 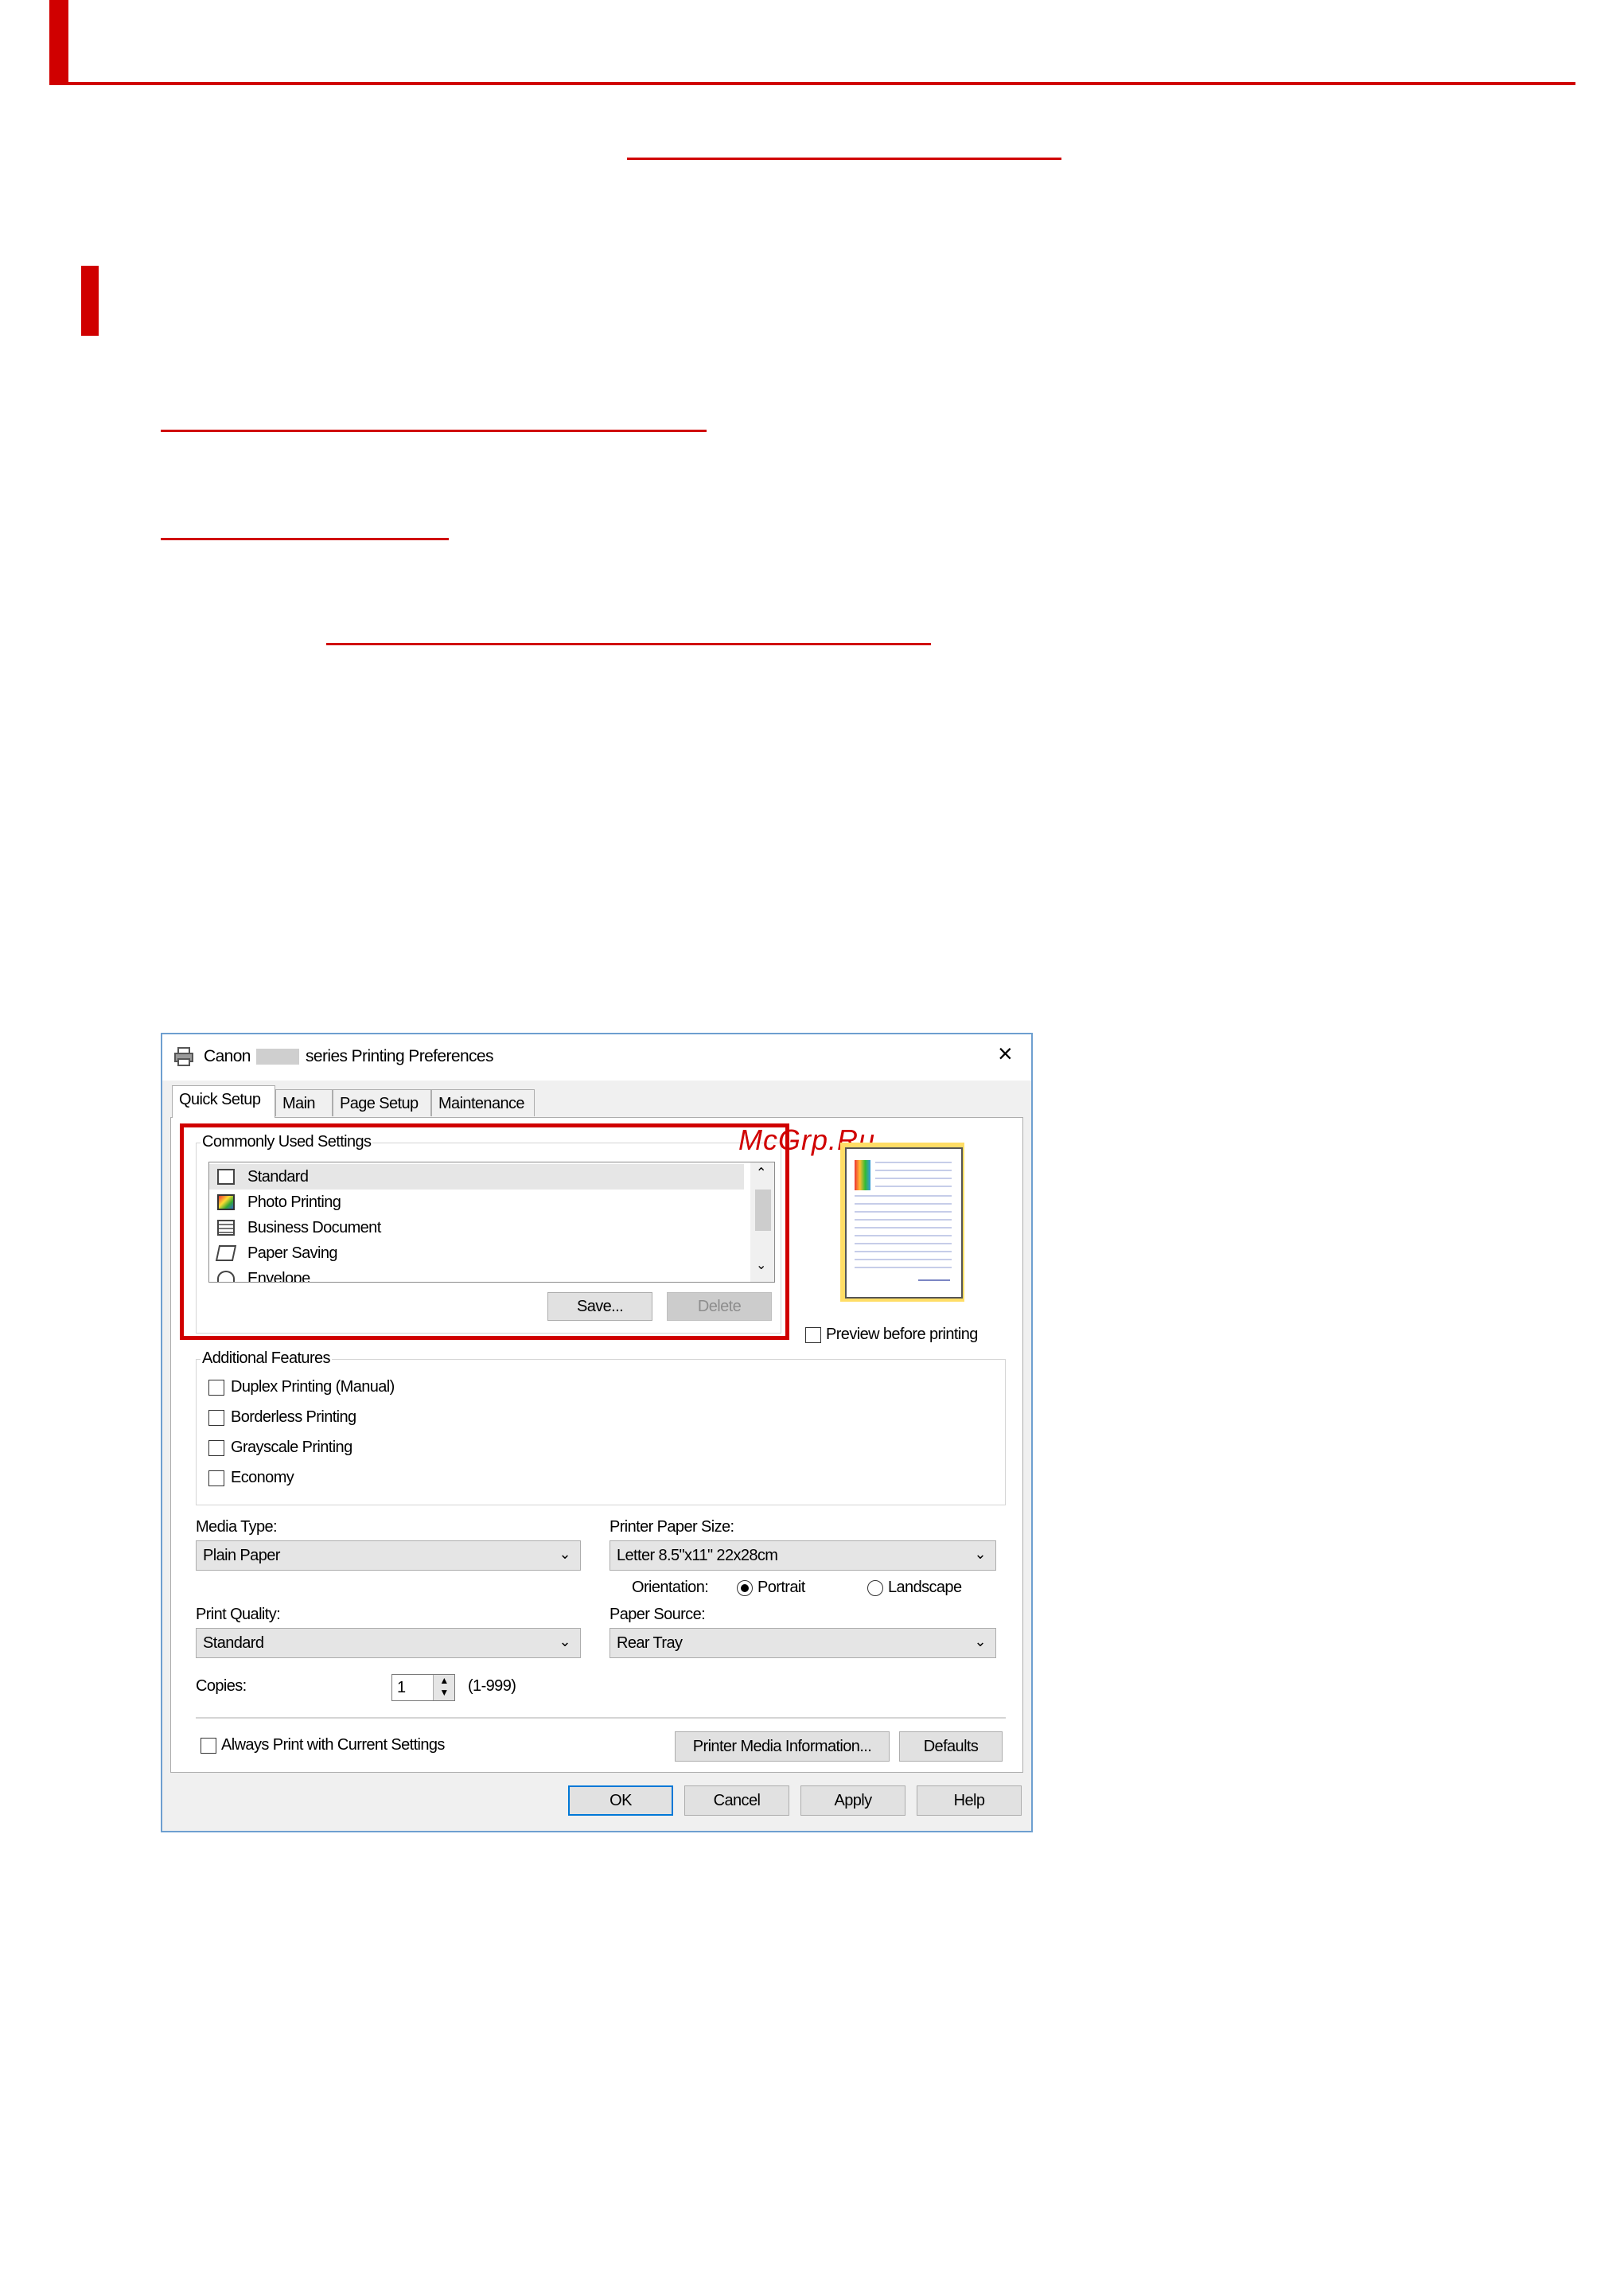 I want to click on redacted-model, so click(x=277, y=1057).